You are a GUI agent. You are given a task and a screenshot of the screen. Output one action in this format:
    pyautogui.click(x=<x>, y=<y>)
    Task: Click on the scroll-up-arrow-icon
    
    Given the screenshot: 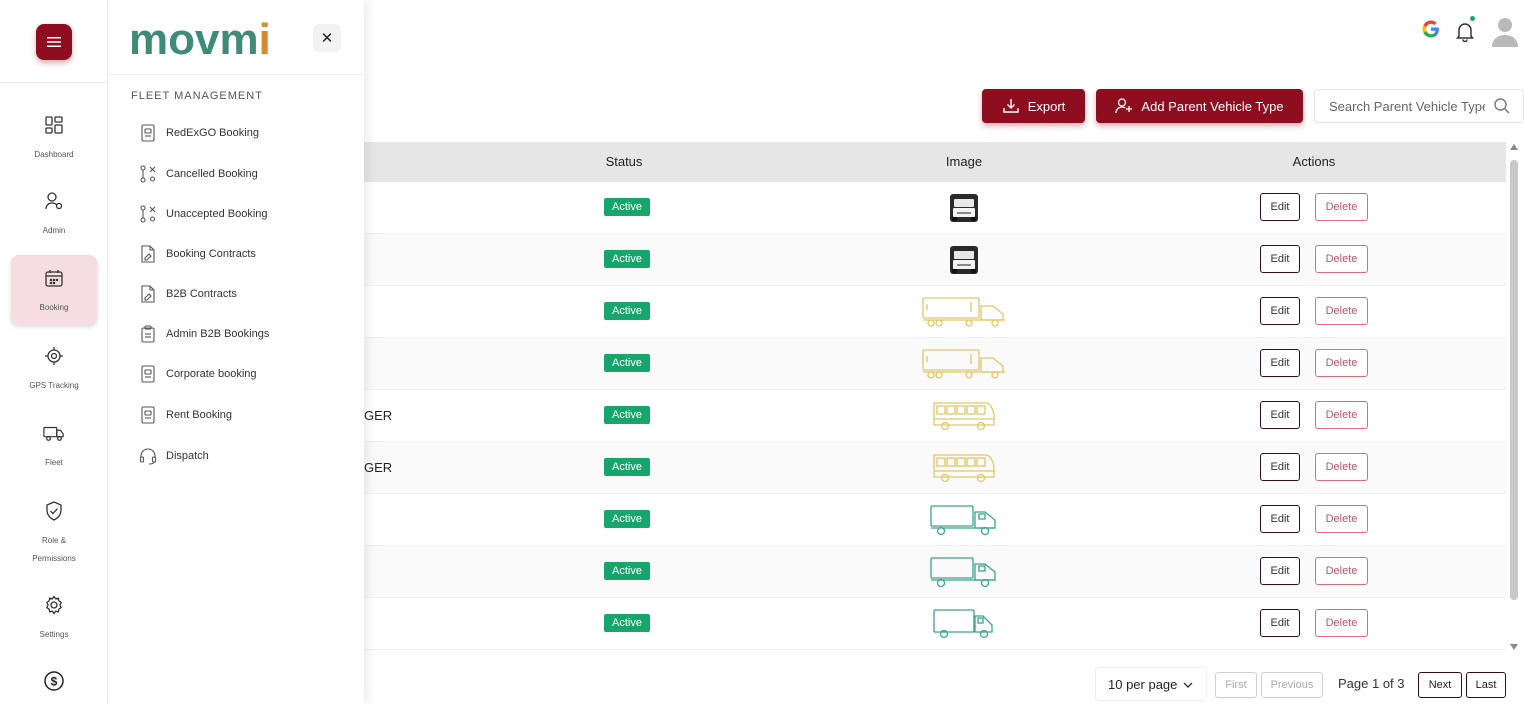 What is the action you would take?
    pyautogui.click(x=1514, y=147)
    